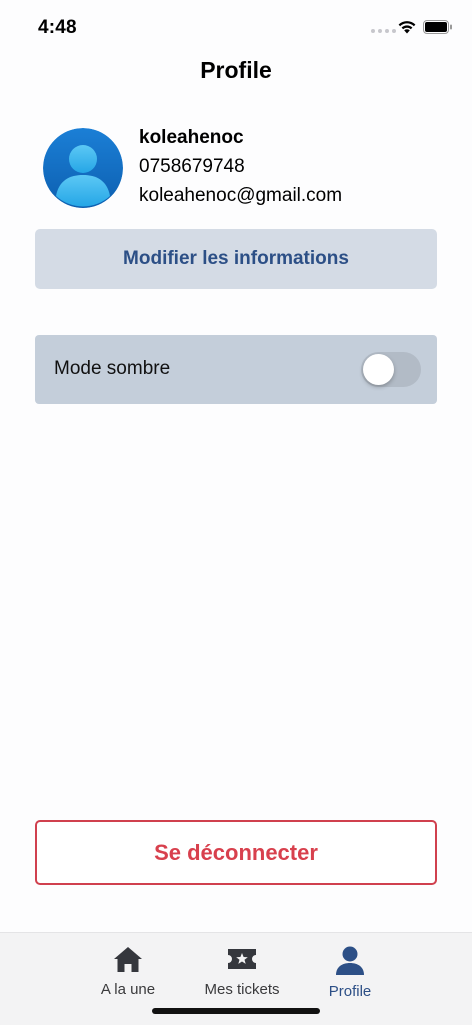 Image resolution: width=472 pixels, height=1025 pixels. I want to click on battery-icon, so click(438, 29).